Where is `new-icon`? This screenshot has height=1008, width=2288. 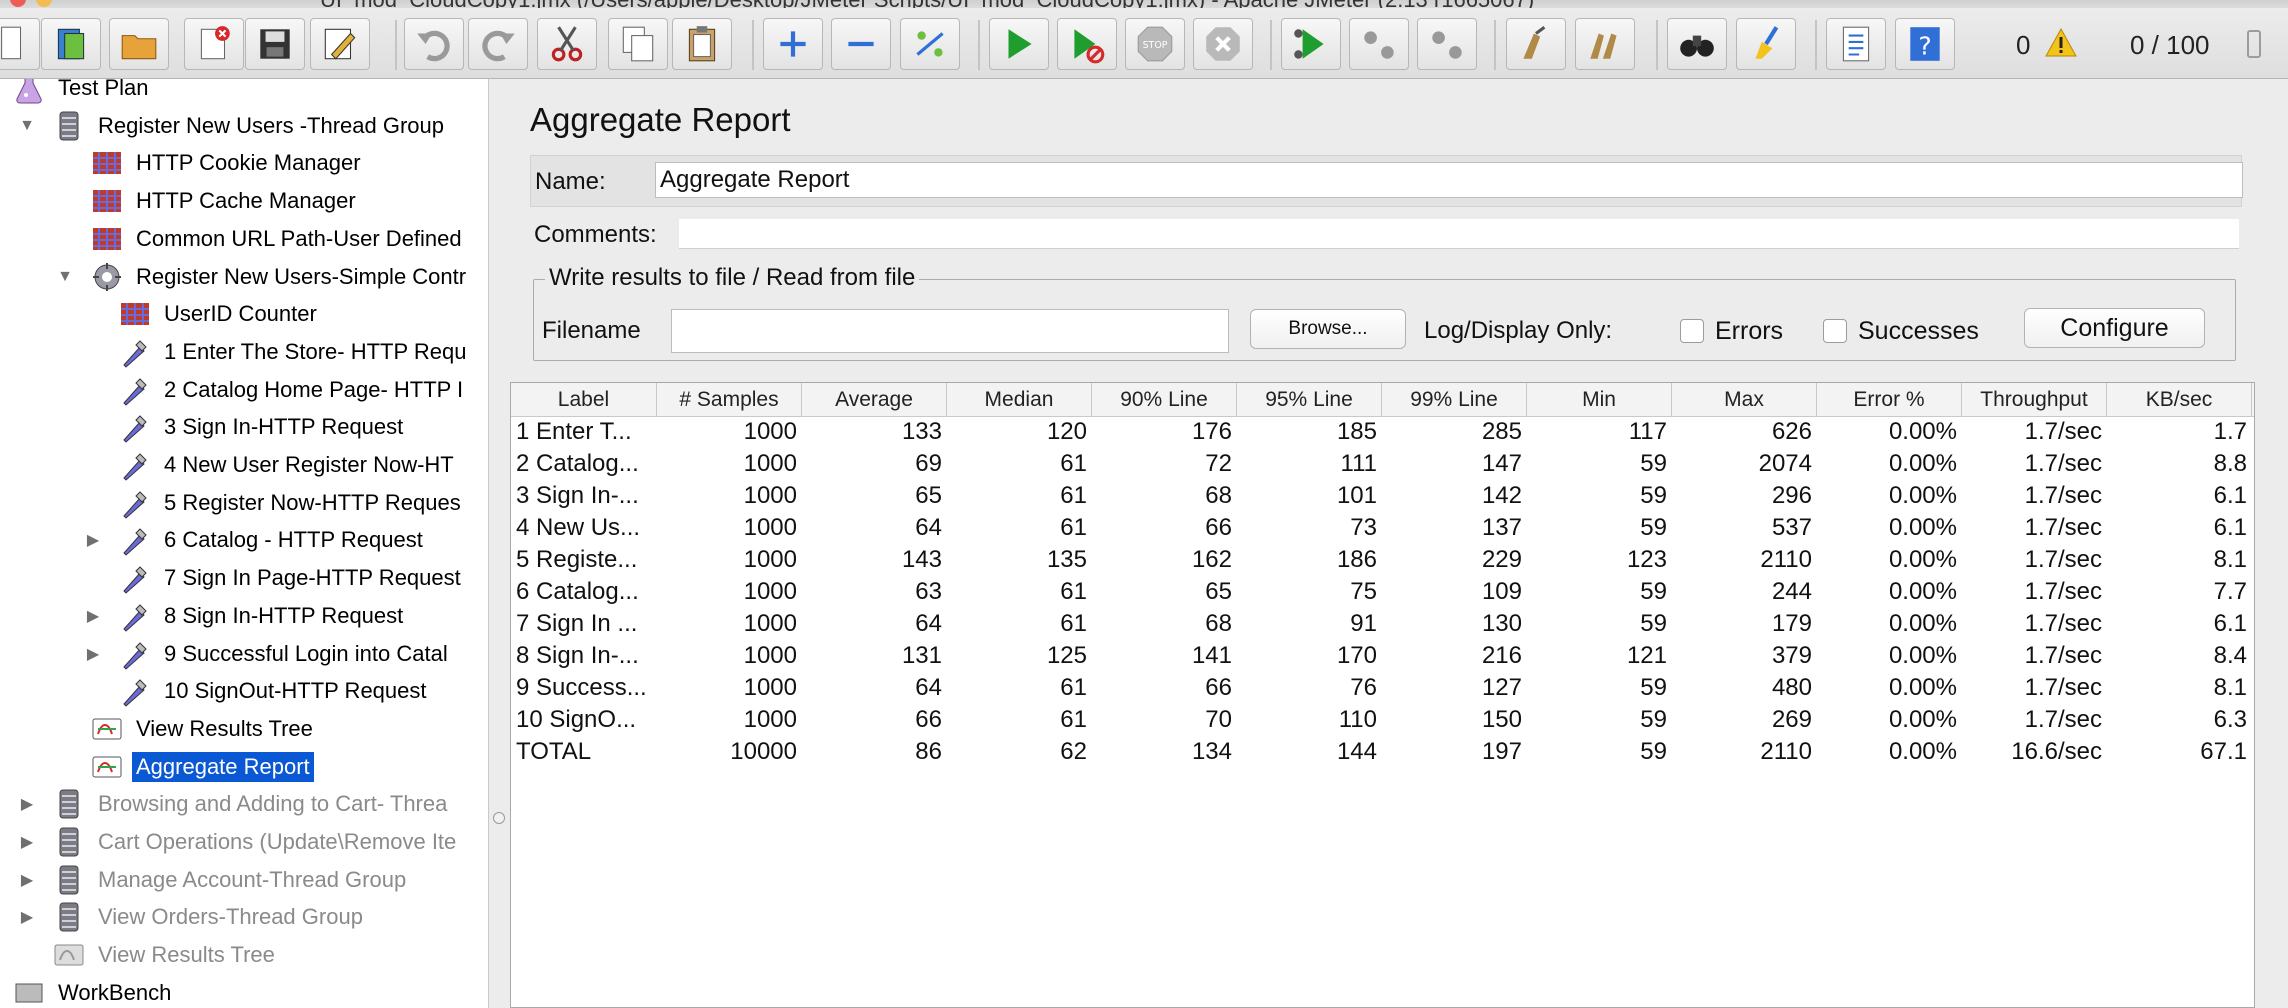
new-icon is located at coordinates (20, 44).